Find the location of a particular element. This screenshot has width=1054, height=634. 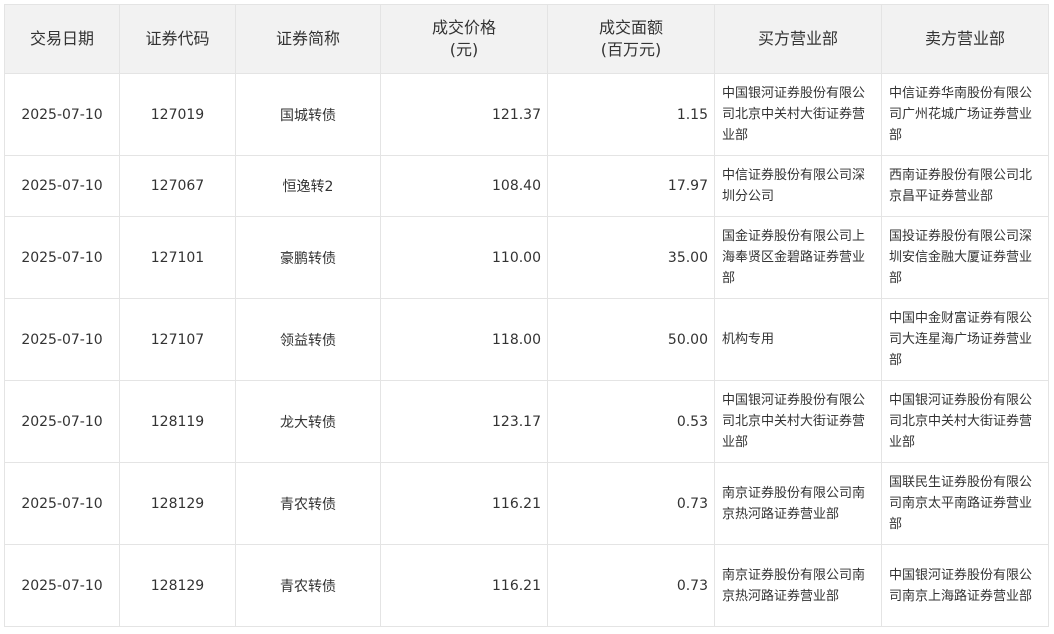

cell-security-code: 127107 is located at coordinates (177, 339).